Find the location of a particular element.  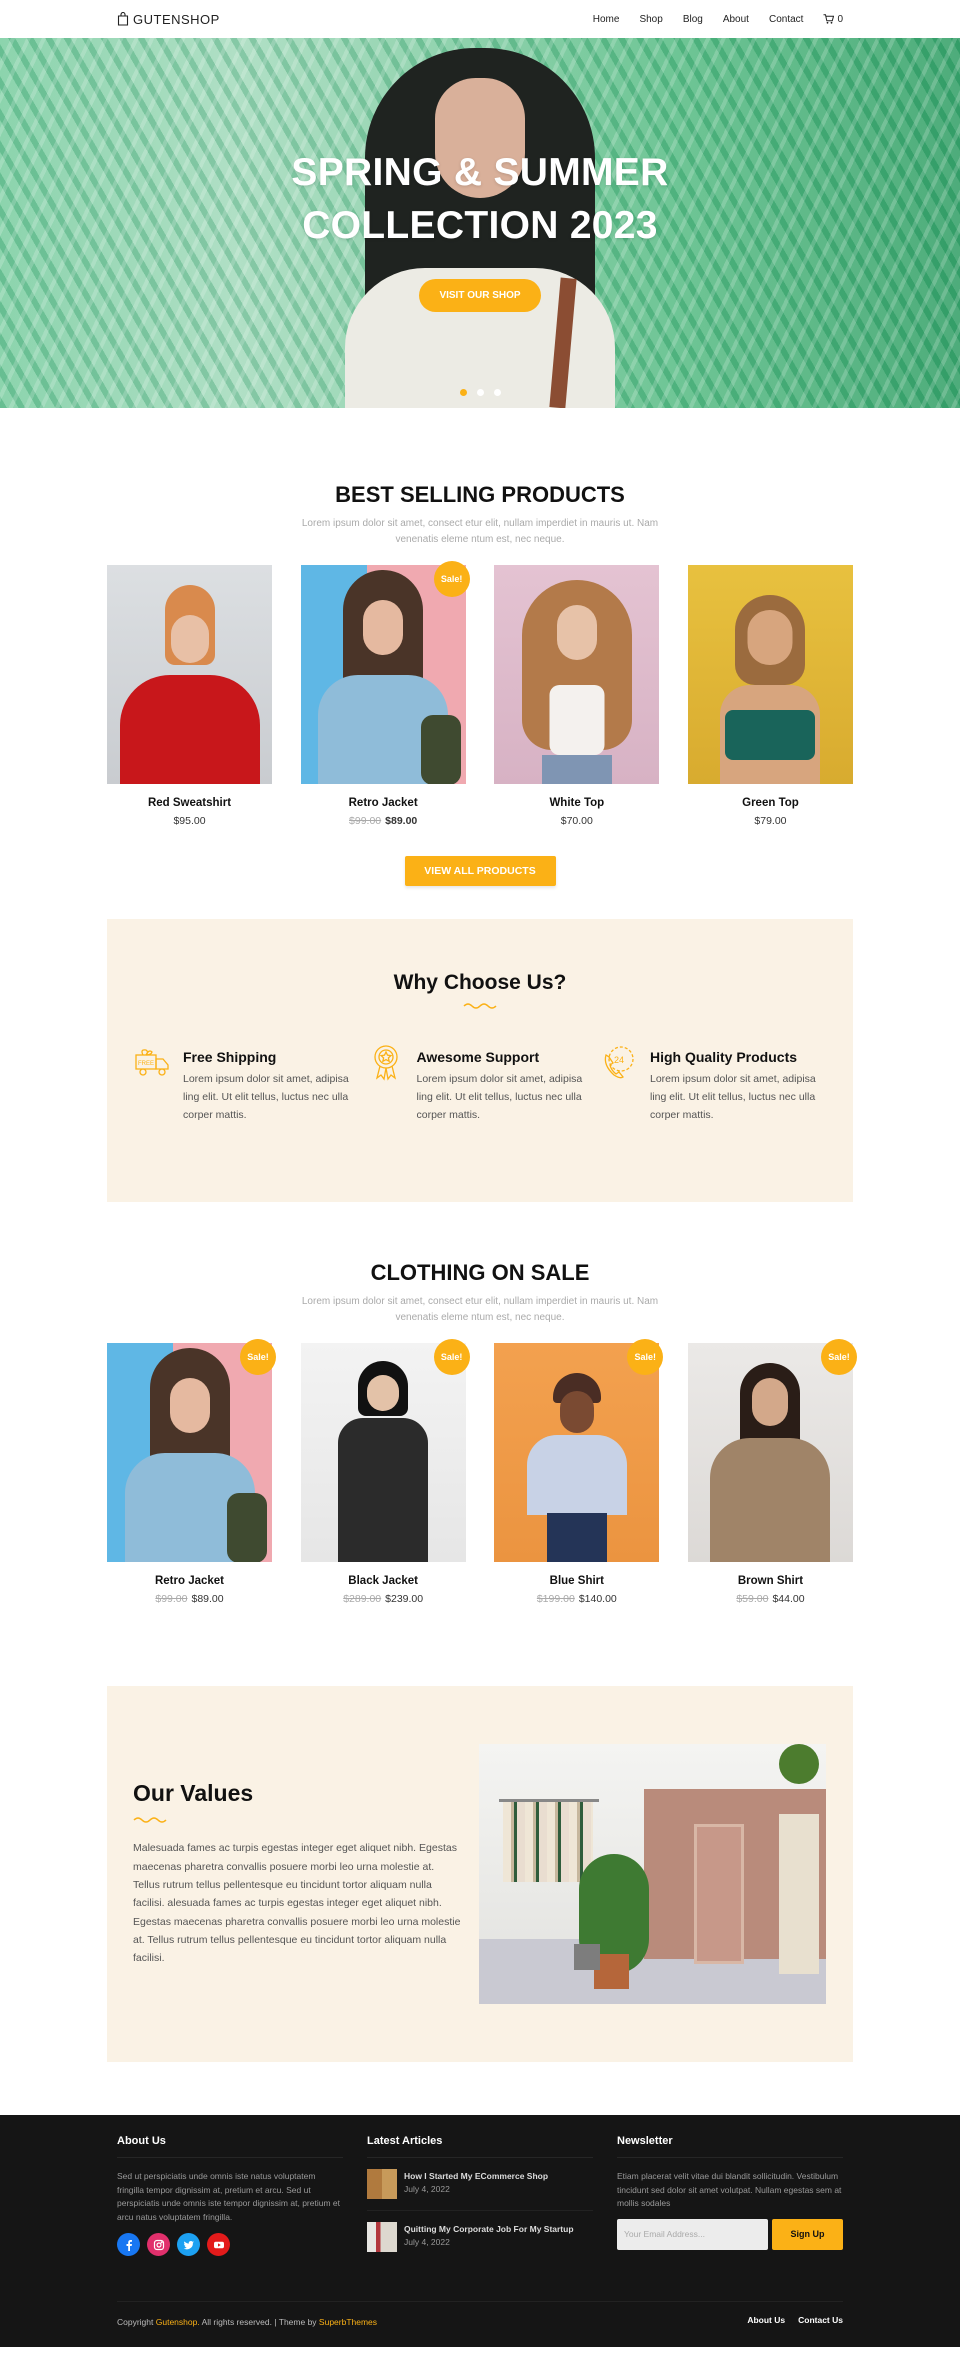

cart-link: 0 is located at coordinates (833, 19).